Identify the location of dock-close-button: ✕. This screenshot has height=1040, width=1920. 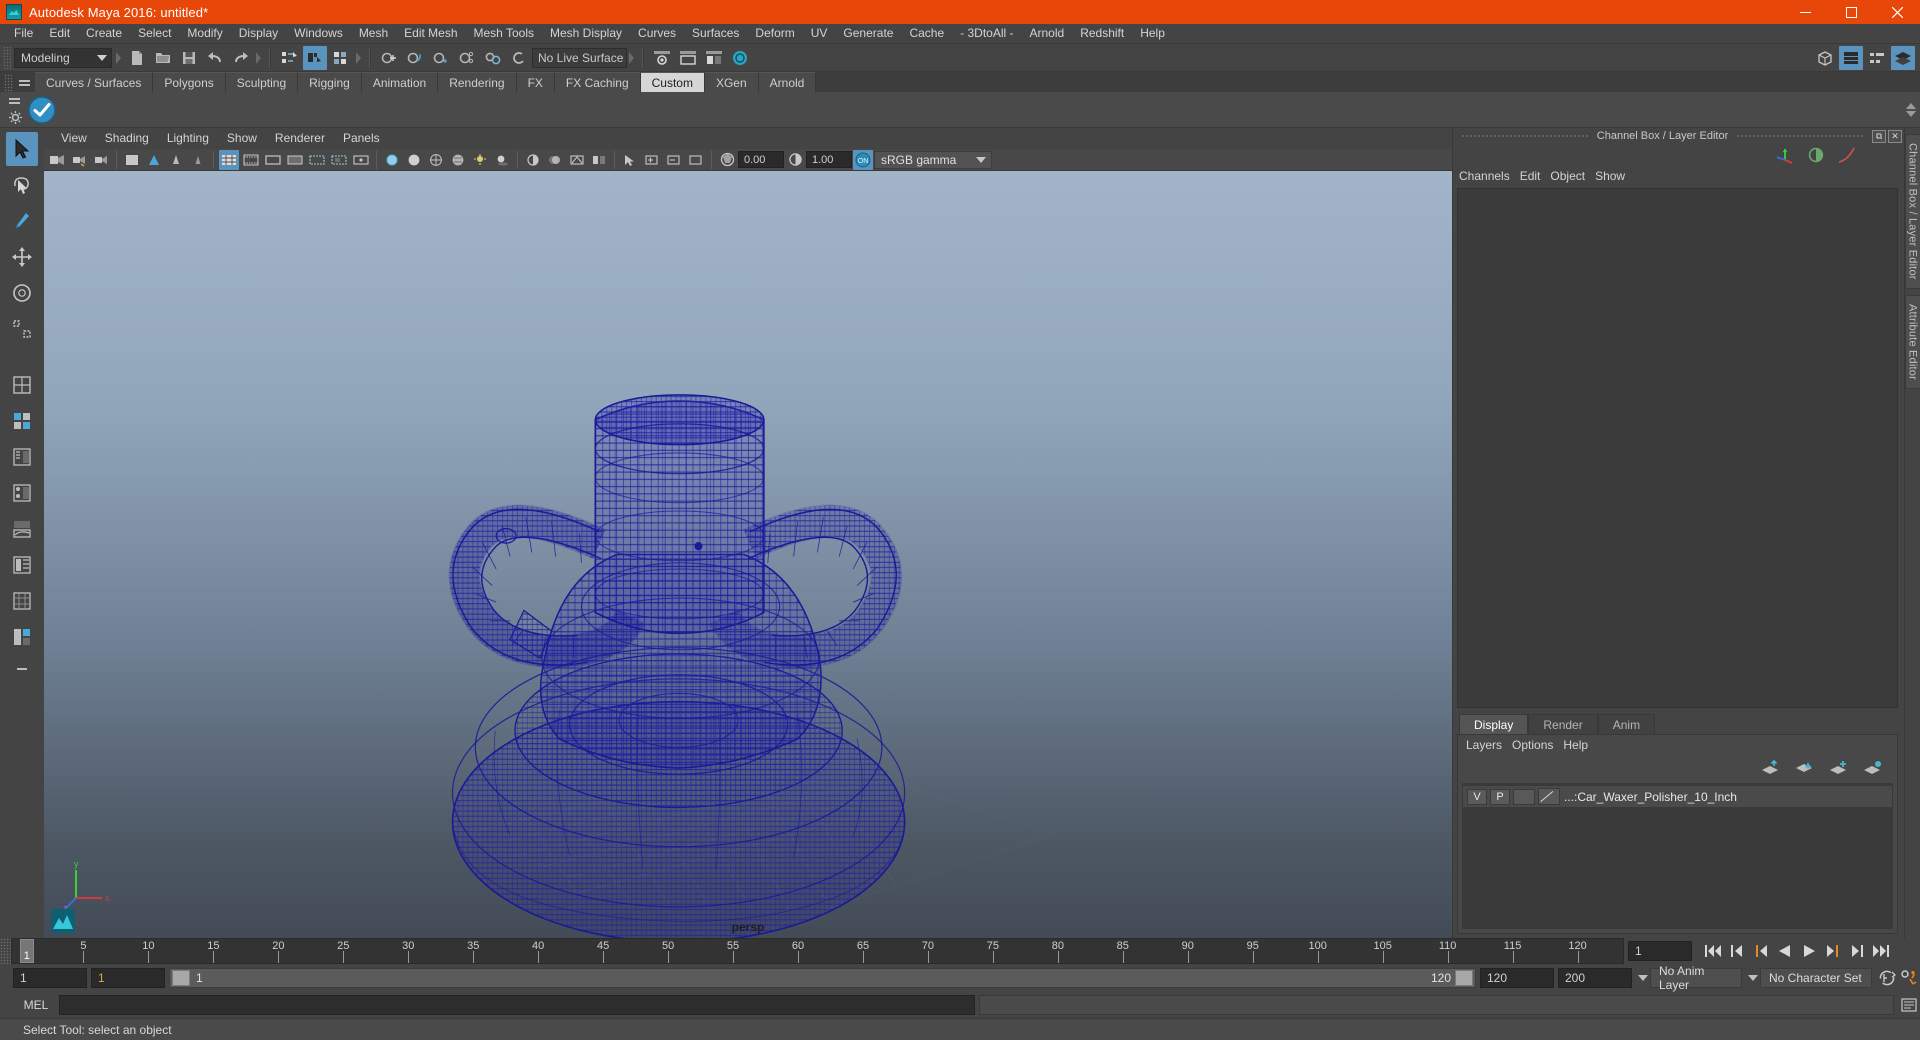
(1895, 136).